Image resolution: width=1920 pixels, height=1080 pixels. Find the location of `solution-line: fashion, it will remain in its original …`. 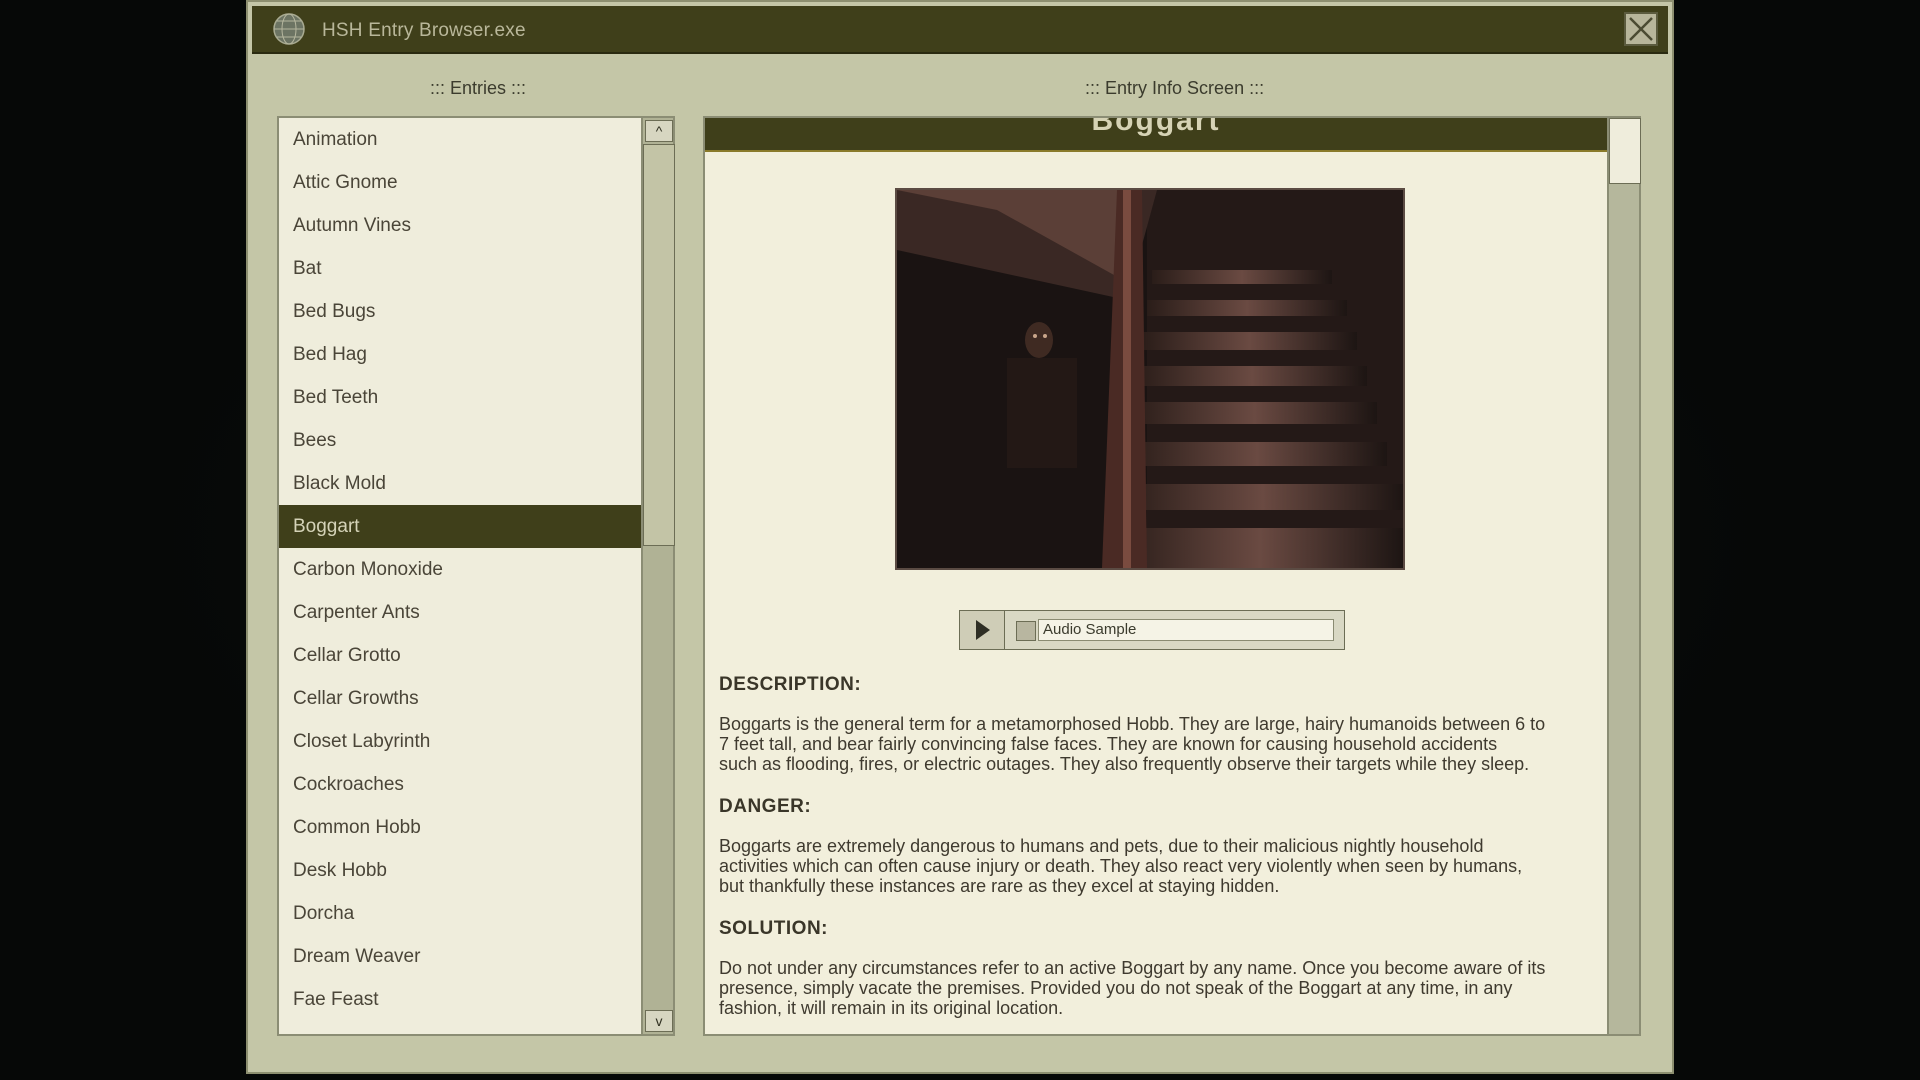

solution-line: fashion, it will remain in its original … is located at coordinates (891, 1008).